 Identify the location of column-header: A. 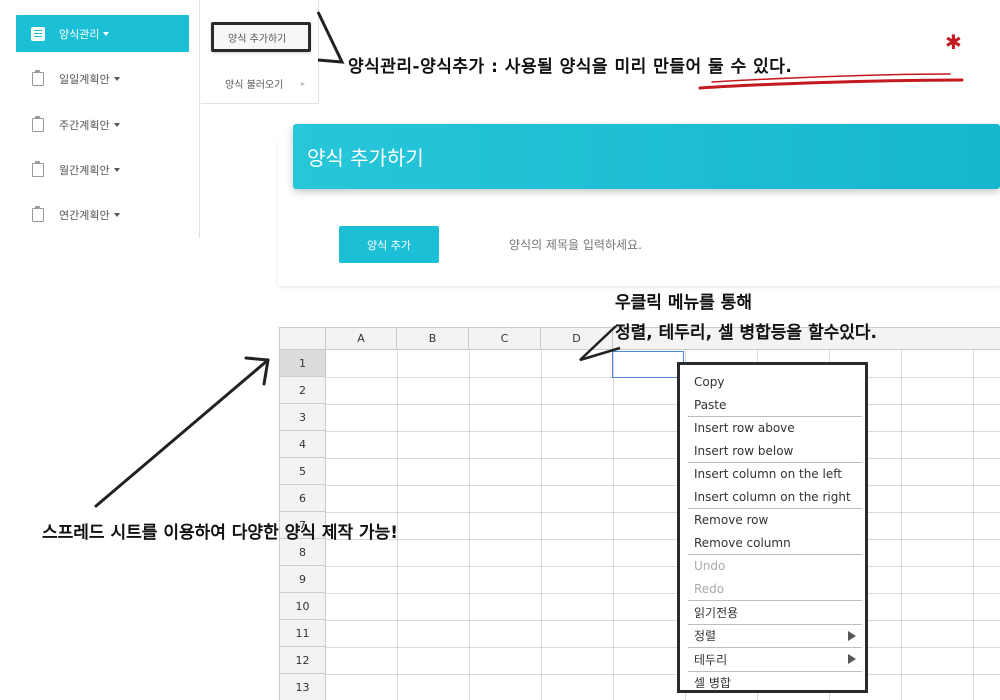
(361, 339).